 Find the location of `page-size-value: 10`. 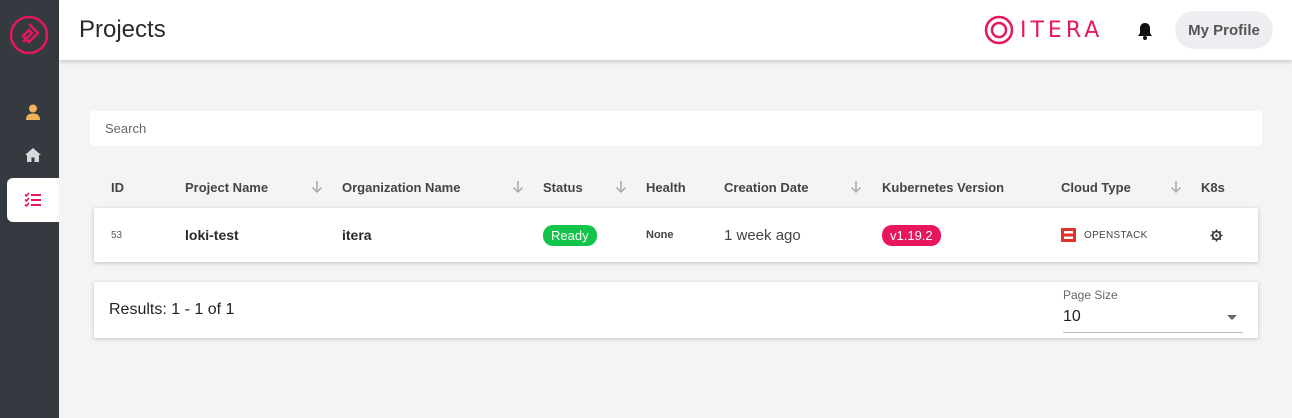

page-size-value: 10 is located at coordinates (1072, 316).